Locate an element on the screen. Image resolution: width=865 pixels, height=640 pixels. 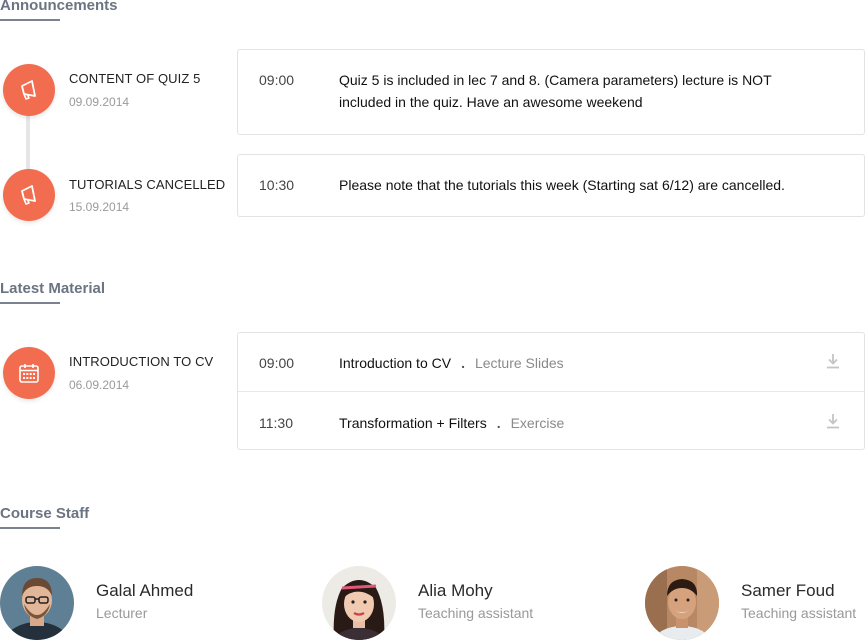
staff-member: Samer Foud Teaching assistant is located at coordinates (755, 603).